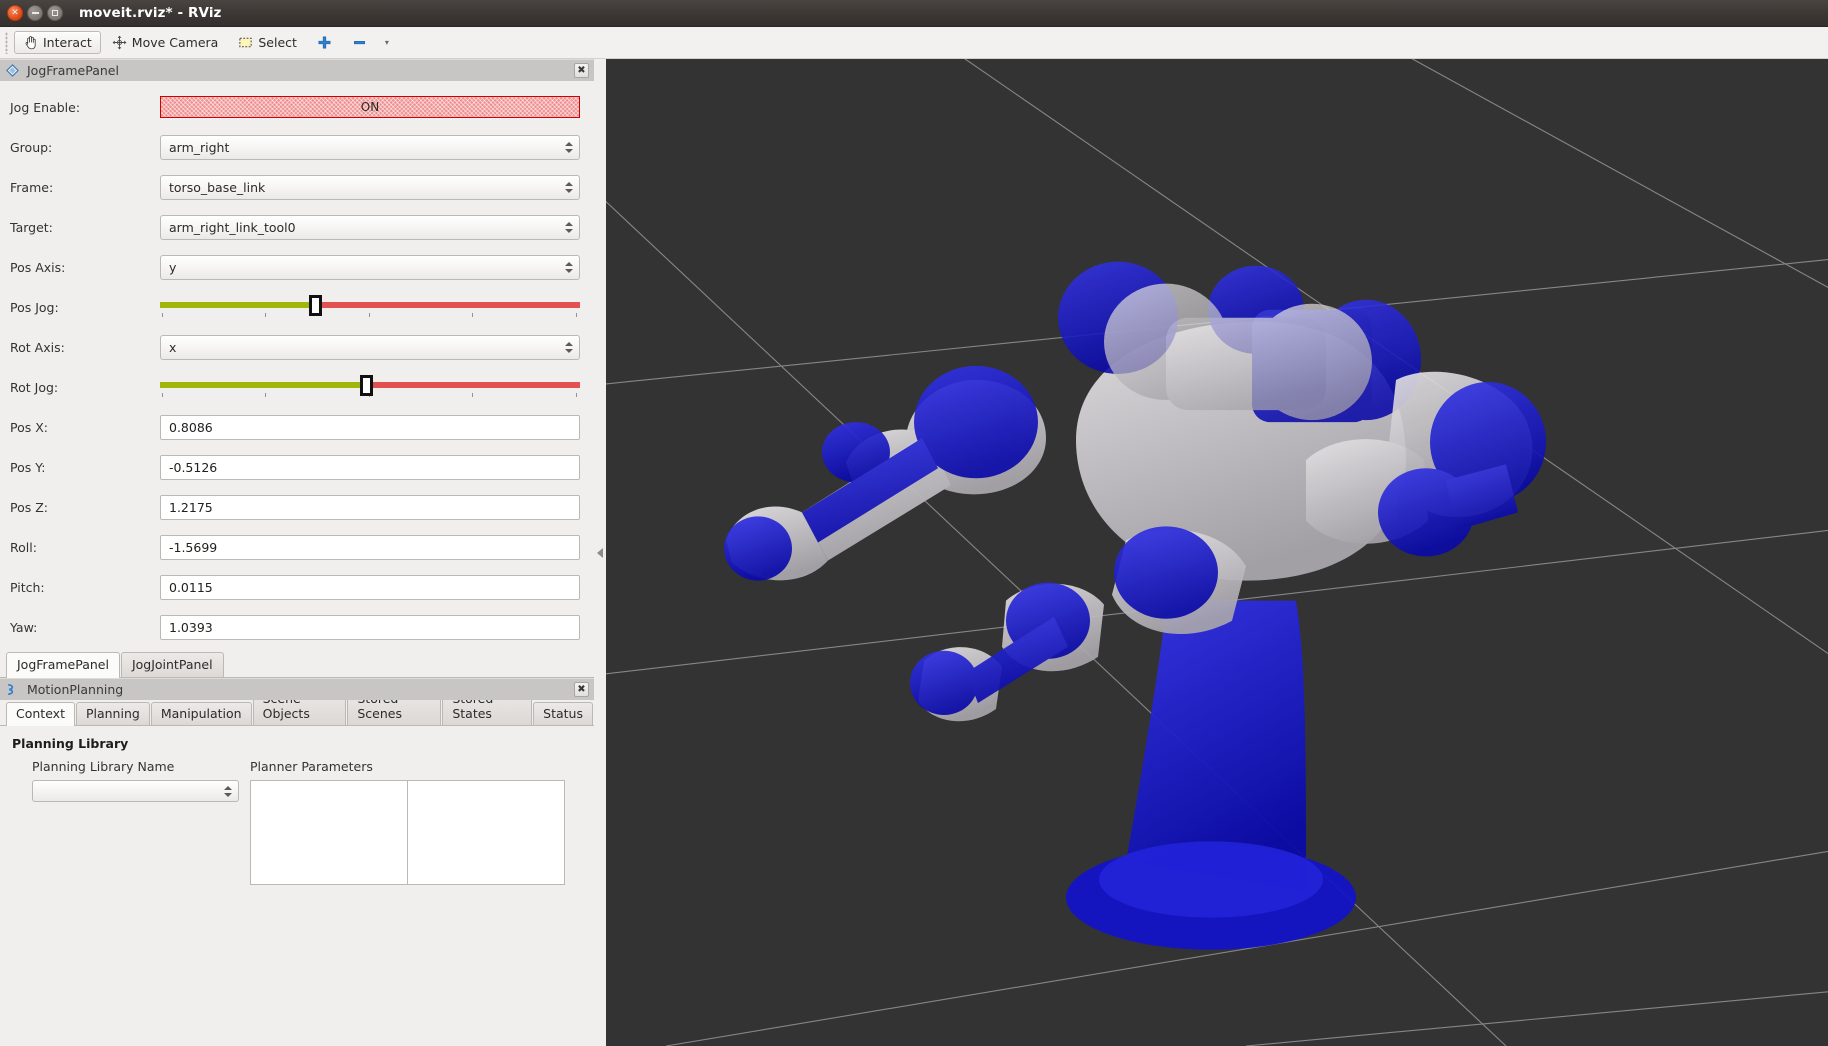  I want to click on pos-jog-track, so click(370, 305).